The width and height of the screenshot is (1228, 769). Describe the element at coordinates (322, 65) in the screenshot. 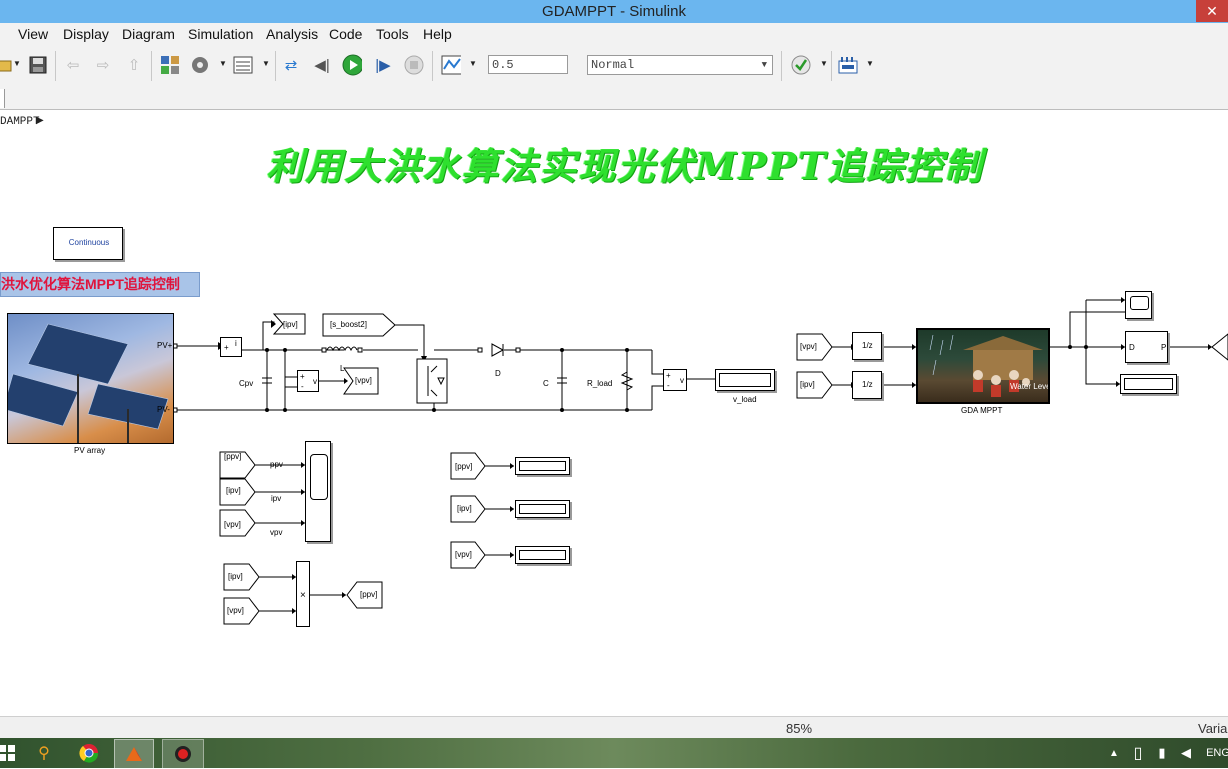

I see `step-back-icon: ◀|` at that location.